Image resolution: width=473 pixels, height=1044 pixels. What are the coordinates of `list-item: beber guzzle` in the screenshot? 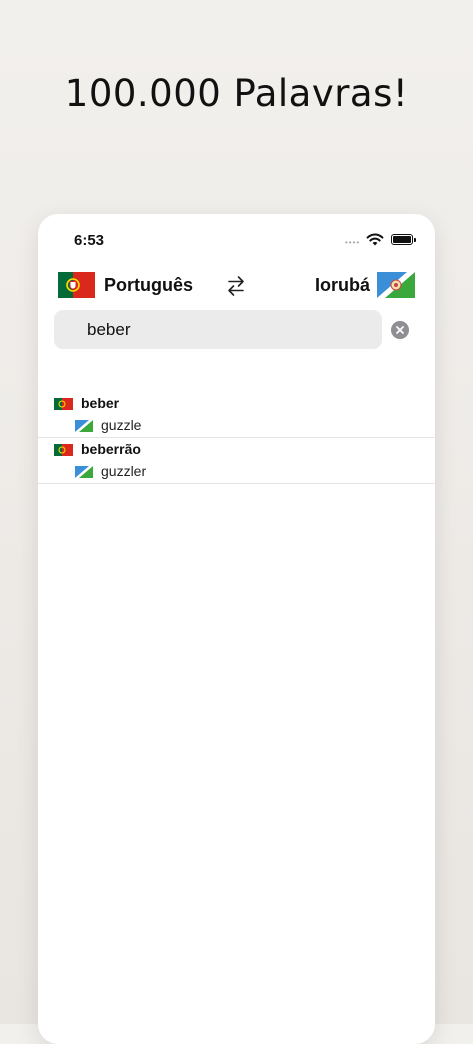 It's located at (236, 415).